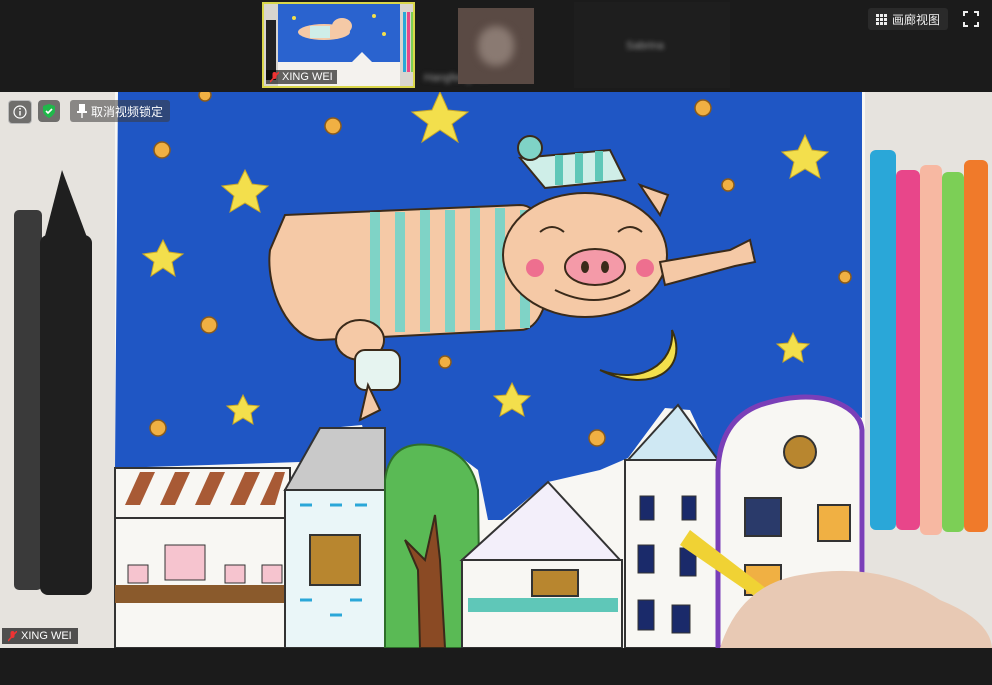 The width and height of the screenshot is (992, 685). I want to click on participant-label: XING WEI, so click(301, 77).